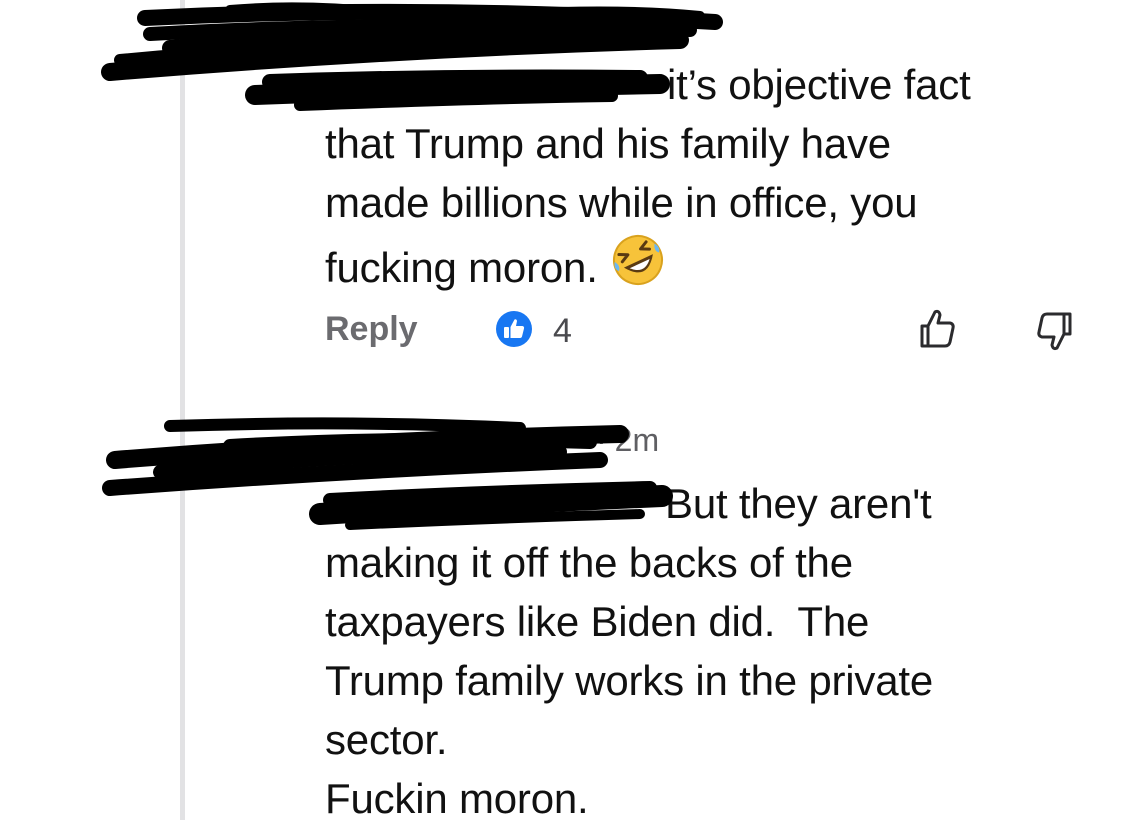 The width and height of the screenshot is (1125, 828). Describe the element at coordinates (514, 329) in the screenshot. I see `thumbs-up-badge-icon` at that location.